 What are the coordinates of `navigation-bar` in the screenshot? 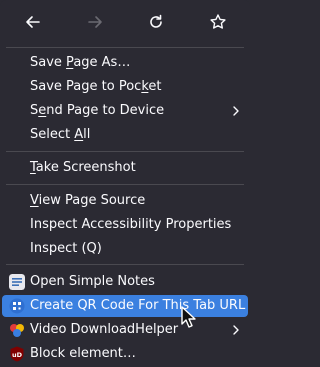 It's located at (125, 22).